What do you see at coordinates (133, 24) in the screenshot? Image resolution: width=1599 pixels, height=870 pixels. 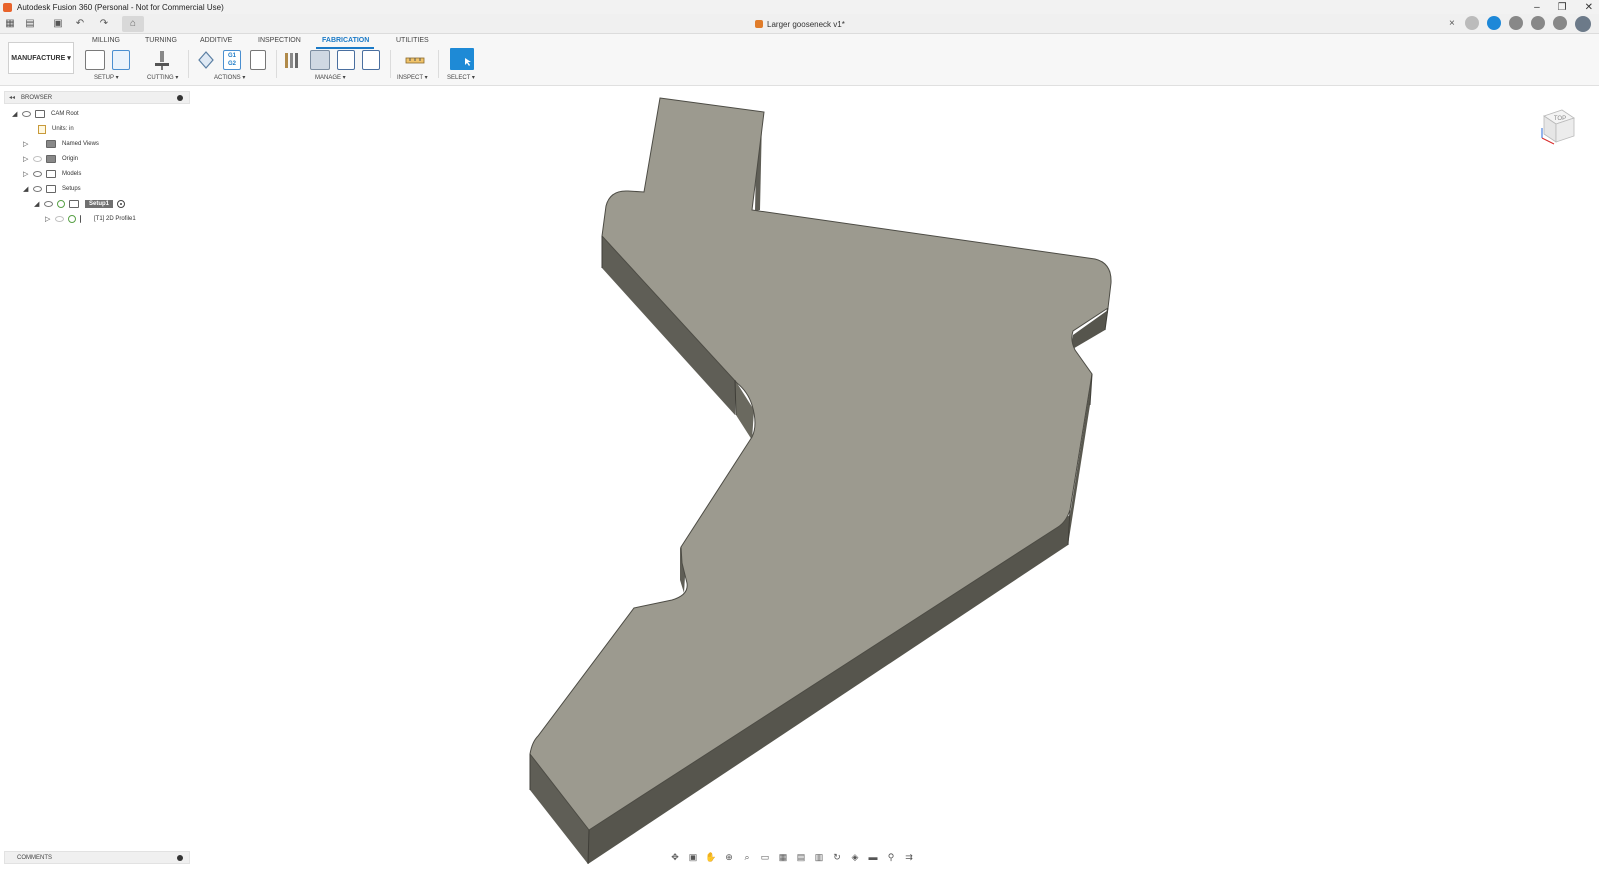 I see `home-button: ⌂` at bounding box center [133, 24].